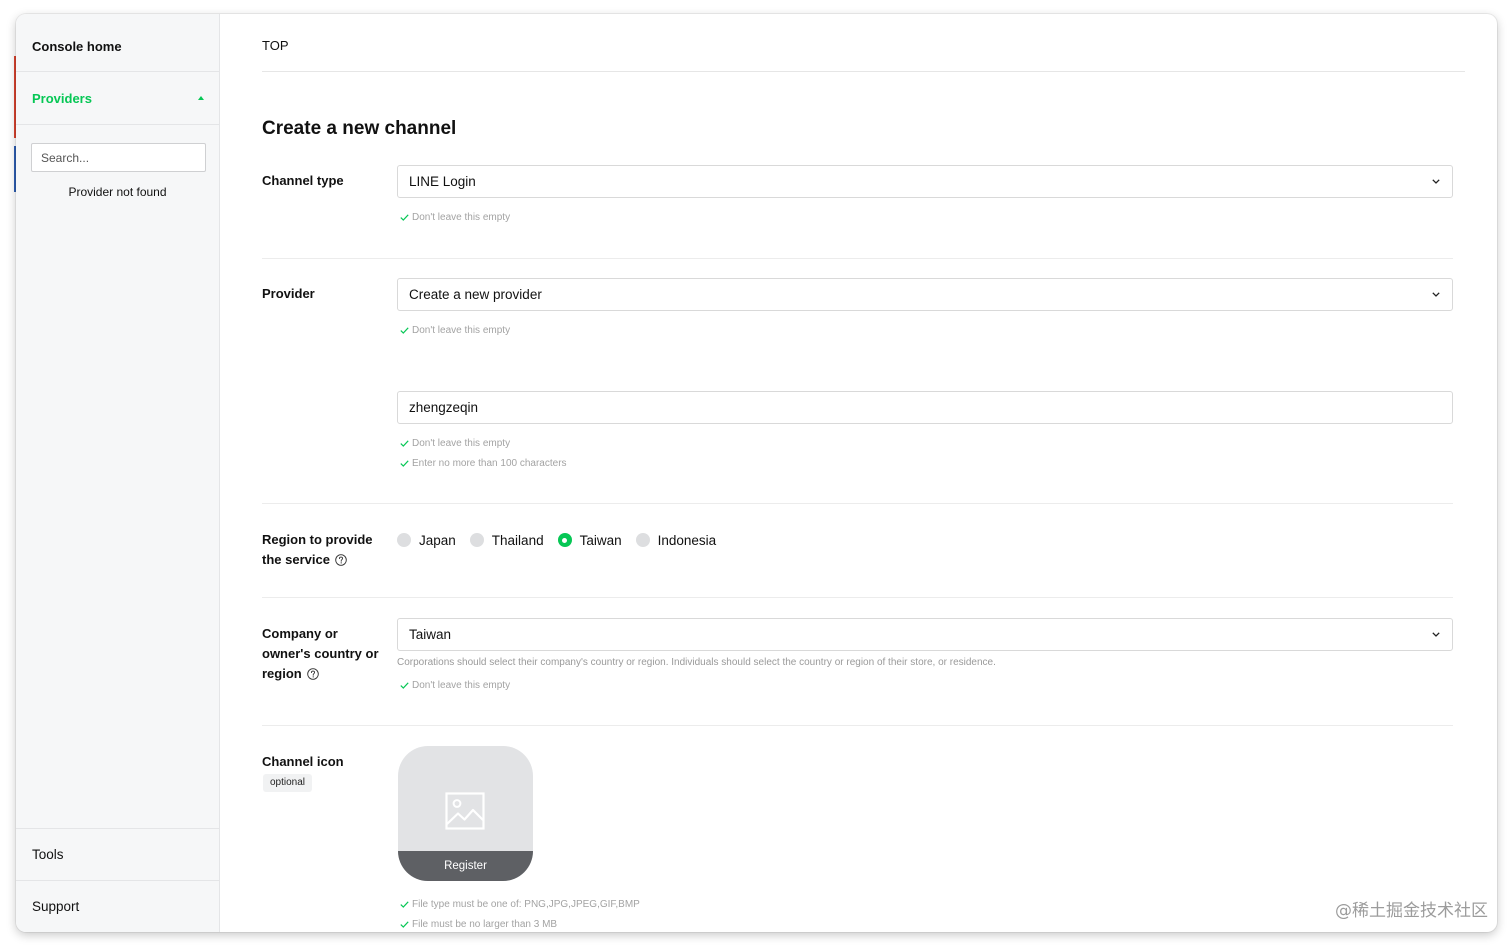 Image resolution: width=1512 pixels, height=948 pixels. Describe the element at coordinates (288, 293) in the screenshot. I see `provider-label: Provider` at that location.